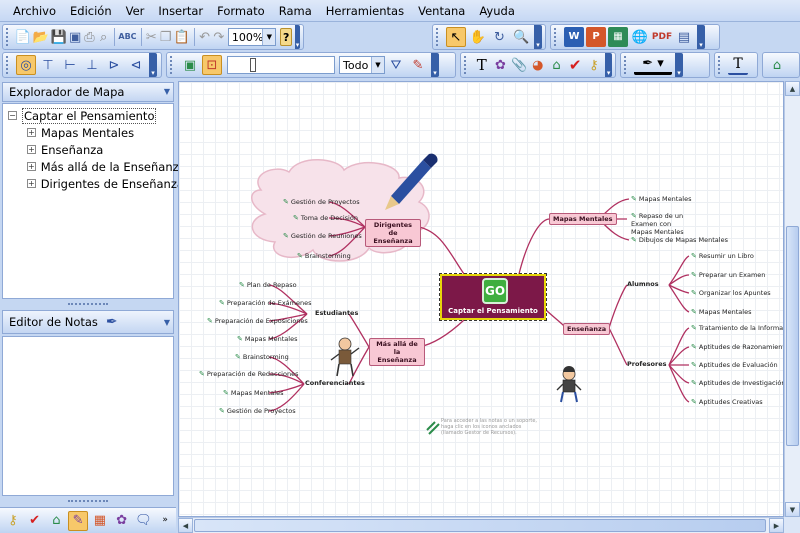  Describe the element at coordinates (500, 37) in the screenshot. I see `connect-icon: ↻` at that location.